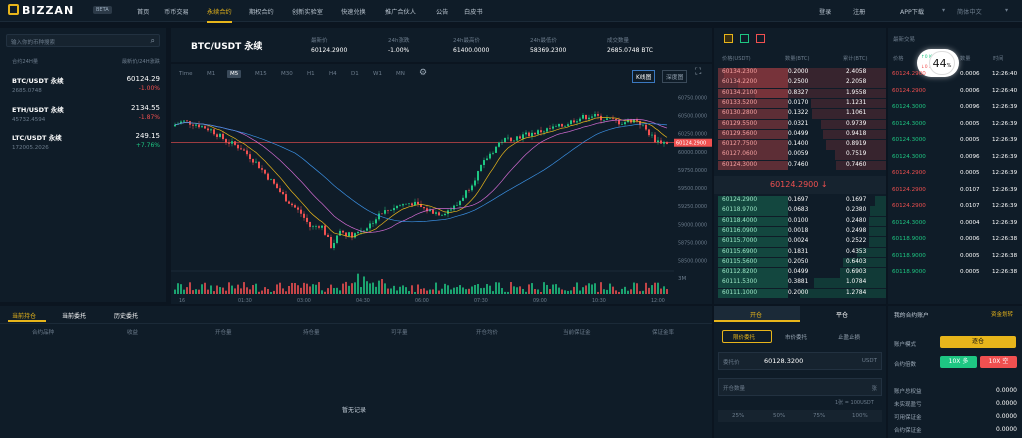 The height and width of the screenshot is (438, 1022). I want to click on ask-row: 60133.5200 0.0170 1.1231, so click(802, 103).